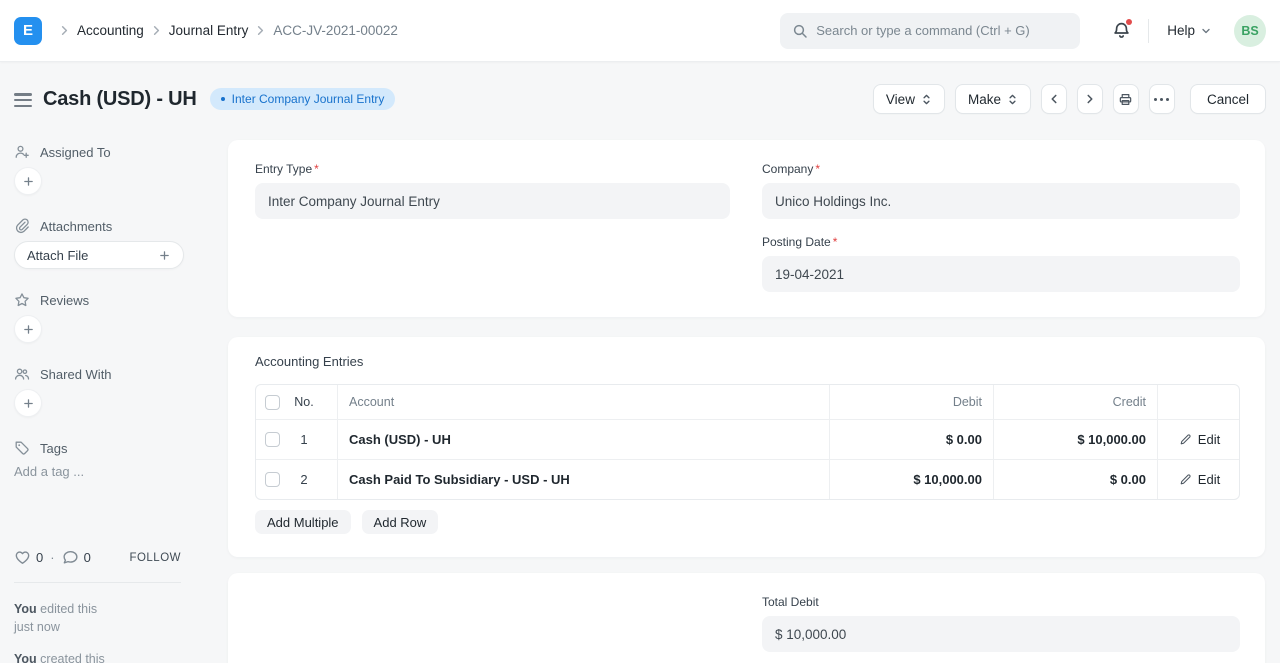  Describe the element at coordinates (400, 522) in the screenshot. I see `add-row-button: Add Row` at that location.